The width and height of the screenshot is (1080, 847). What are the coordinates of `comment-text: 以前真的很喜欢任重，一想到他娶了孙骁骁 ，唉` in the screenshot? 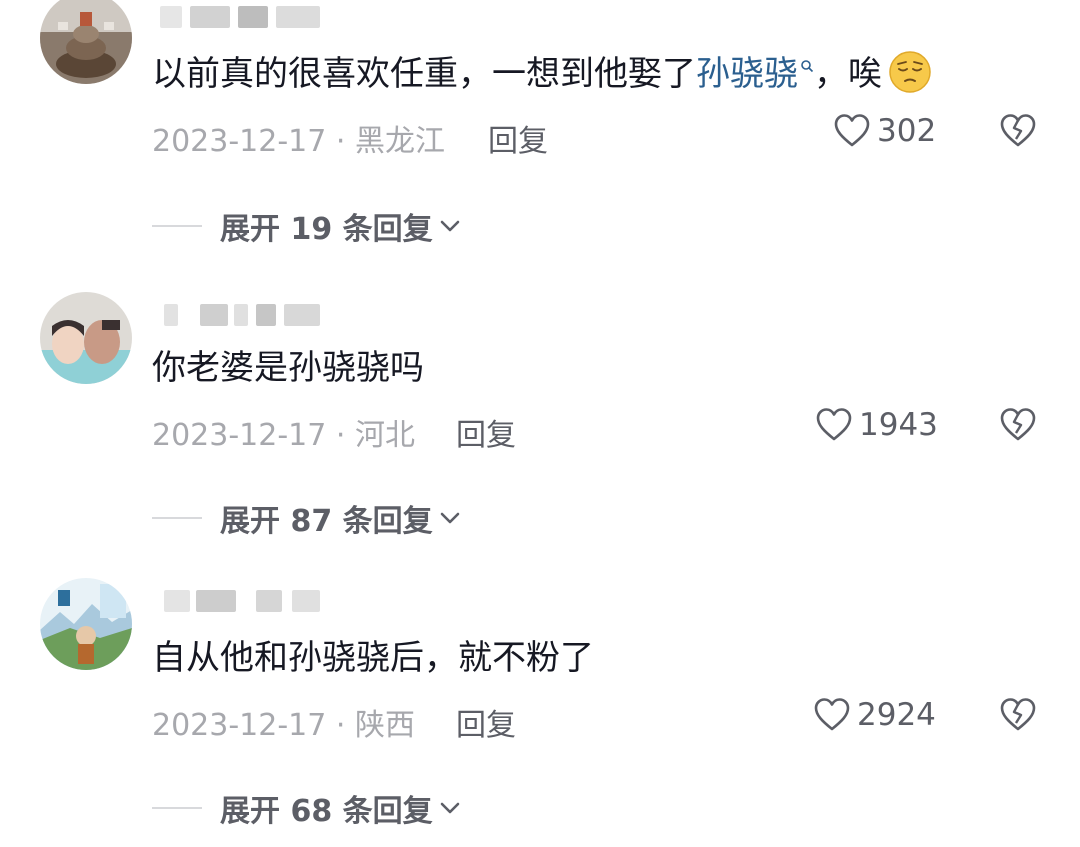 It's located at (542, 74).